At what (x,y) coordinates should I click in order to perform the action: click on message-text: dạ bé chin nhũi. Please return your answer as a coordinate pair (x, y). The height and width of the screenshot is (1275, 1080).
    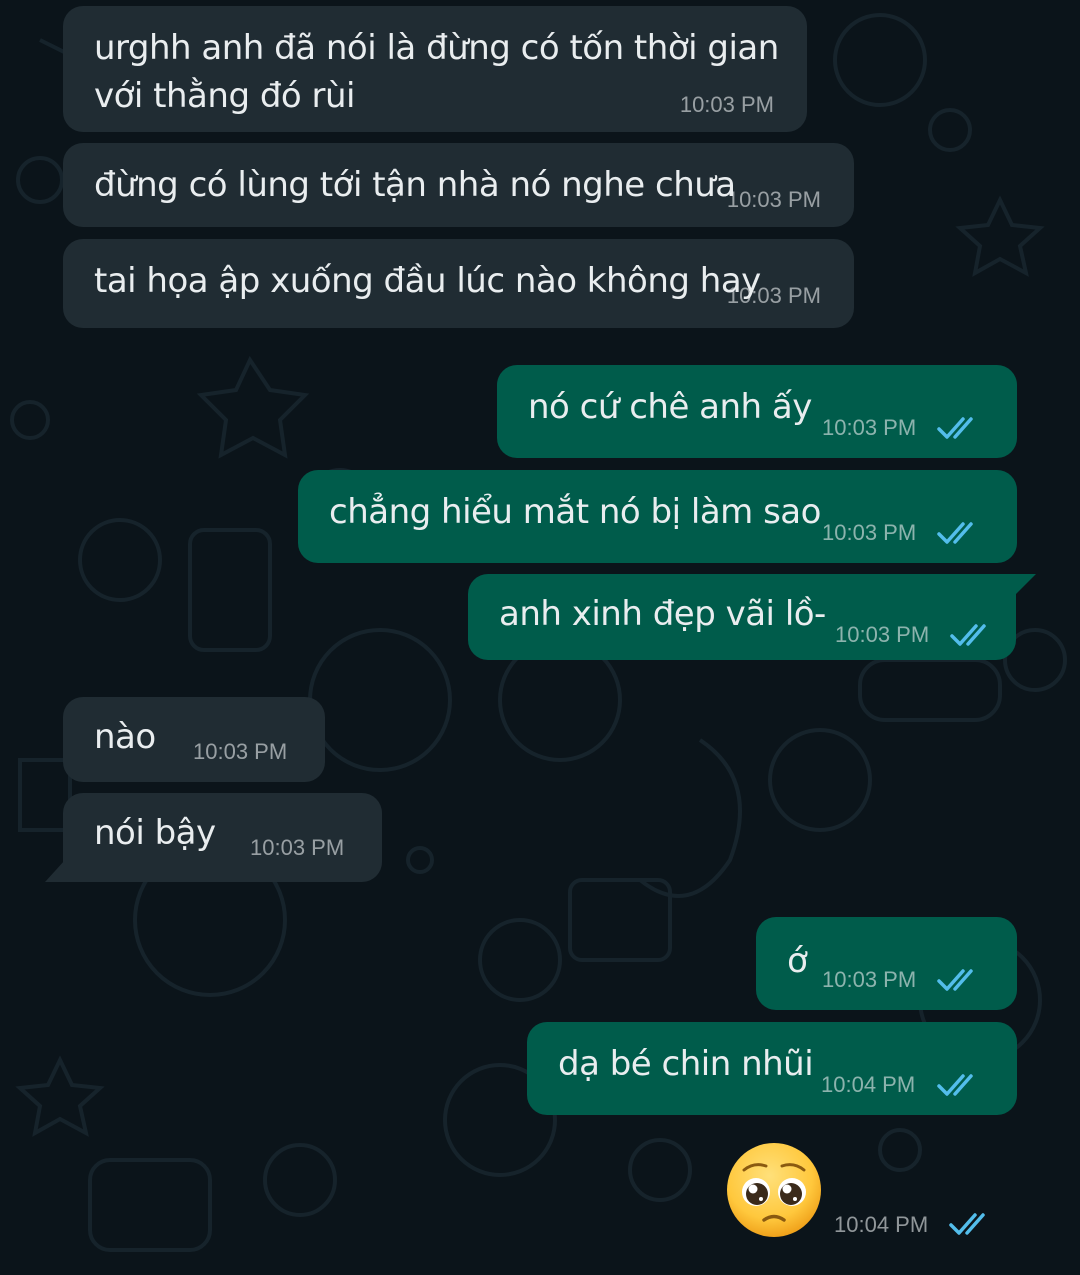
    Looking at the image, I should click on (686, 1064).